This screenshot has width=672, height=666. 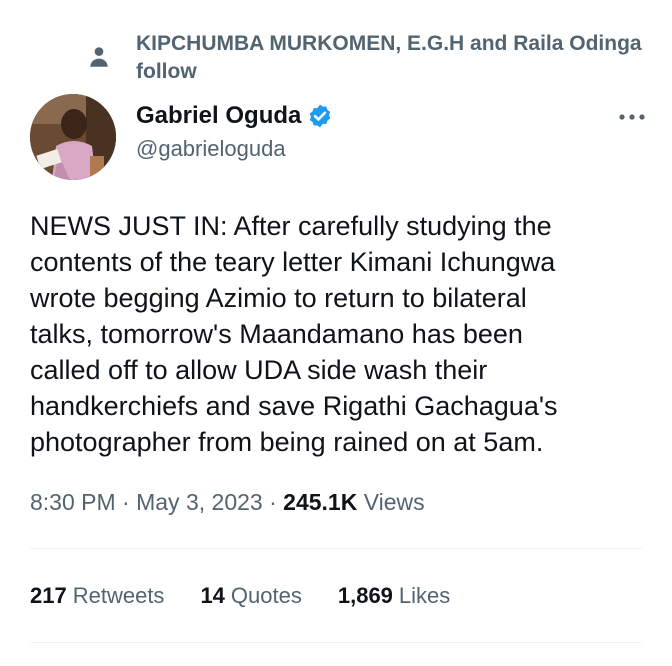 What do you see at coordinates (424, 595) in the screenshot?
I see `likes-label: Likes` at bounding box center [424, 595].